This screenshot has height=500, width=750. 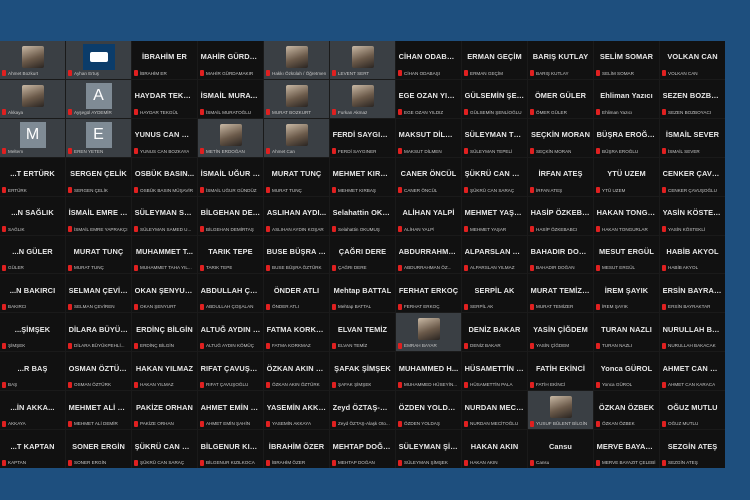 What do you see at coordinates (626, 176) in the screenshot?
I see `participant-tile: YTÜ UZEM YTÜ UZEM` at bounding box center [626, 176].